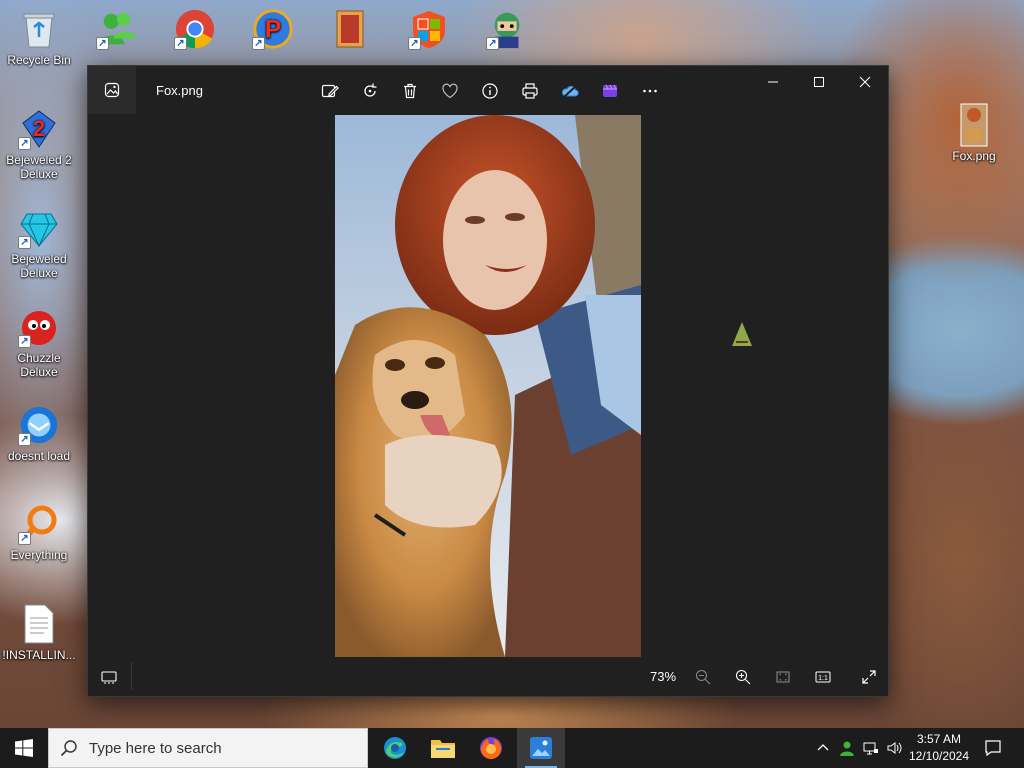 The width and height of the screenshot is (1024, 768). I want to click on close-icon, so click(865, 82).